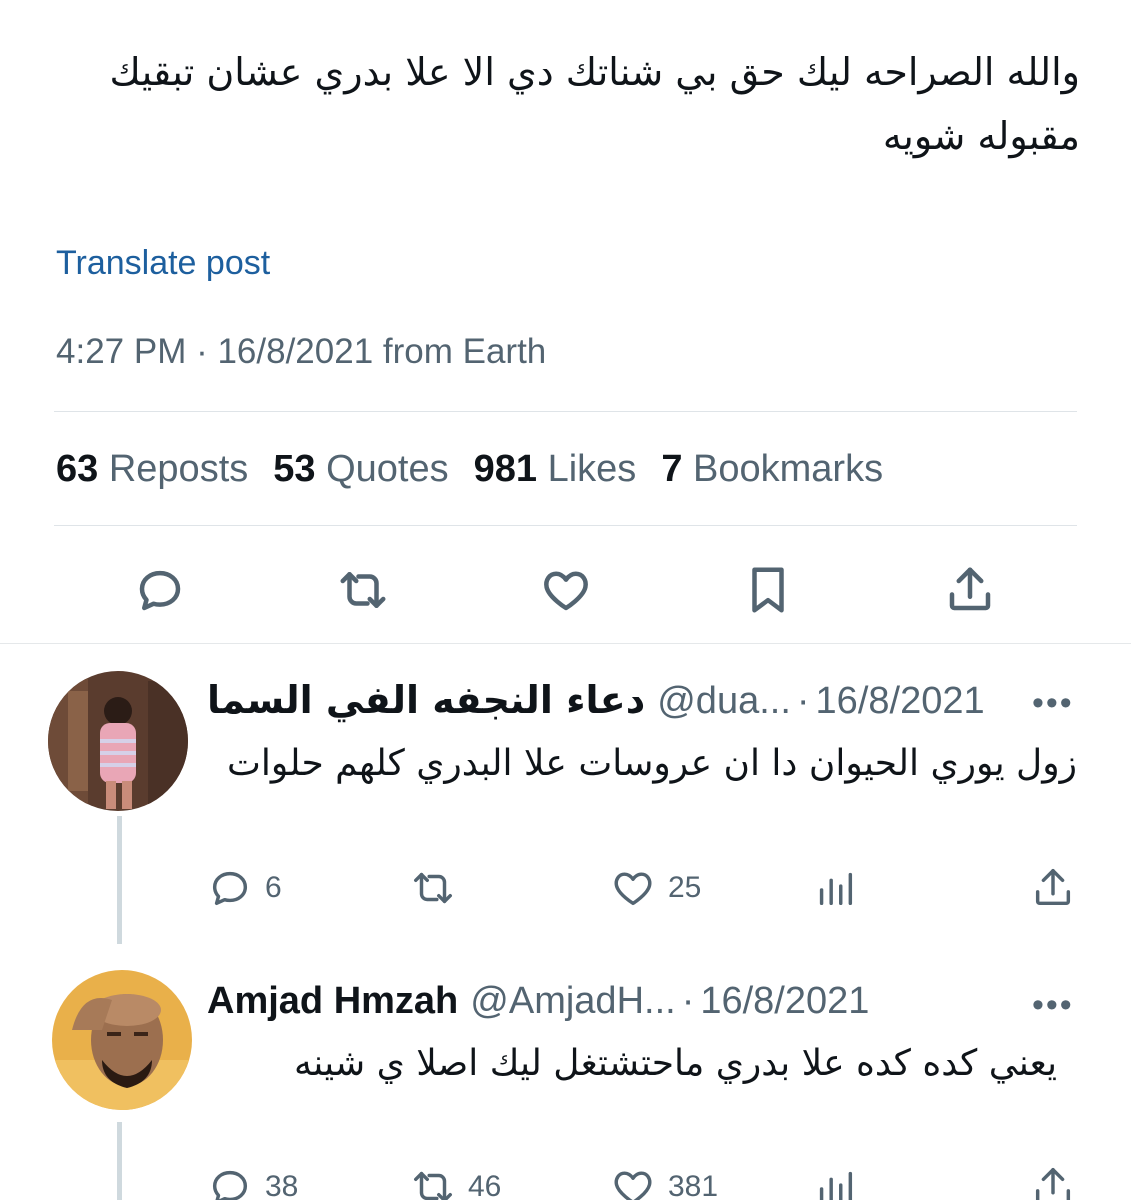  I want to click on author-name: Amjad Hmzah, so click(332, 1001).